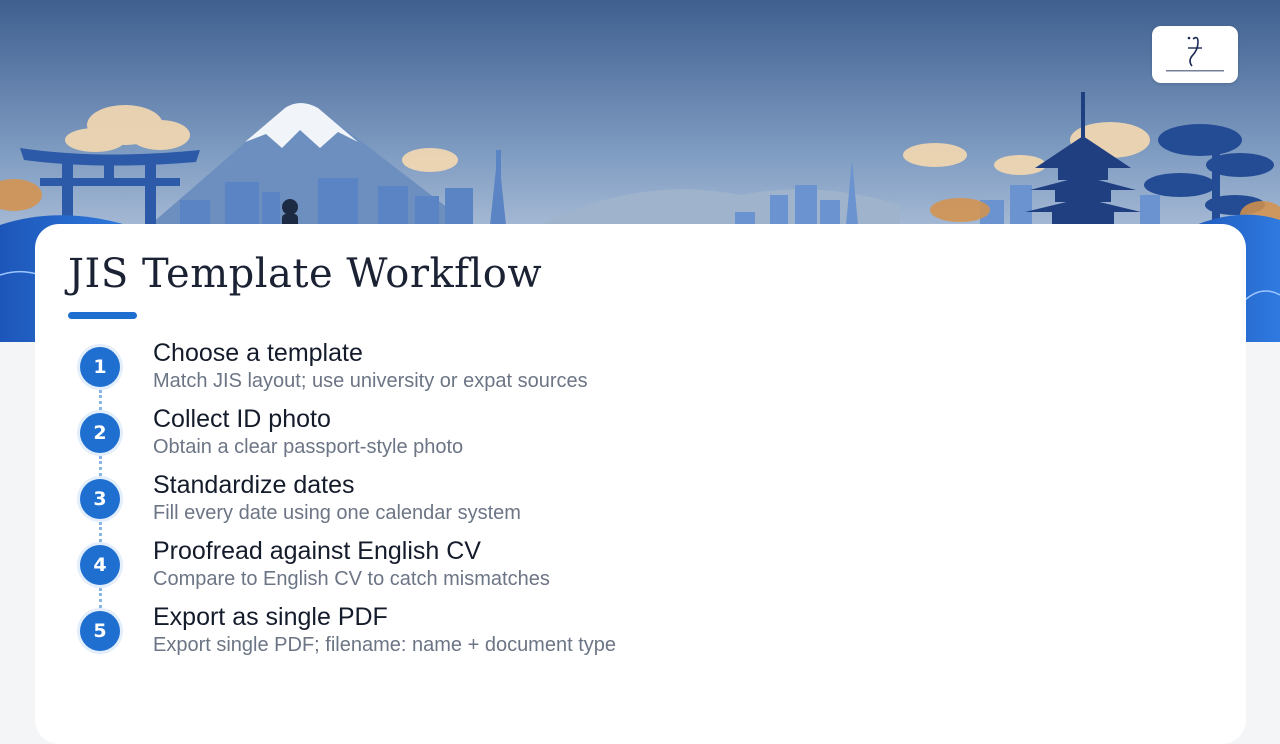 This screenshot has height=744, width=1280. I want to click on brand-logo-wordmark, so click(1195, 71).